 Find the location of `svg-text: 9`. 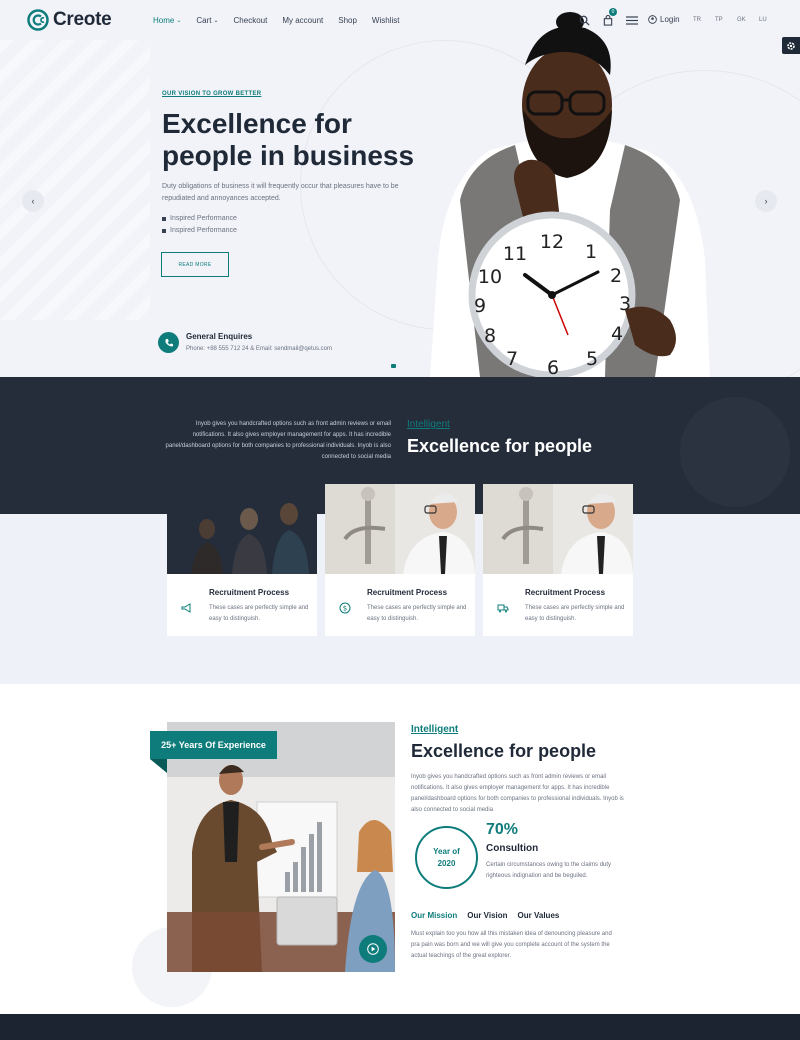

svg-text: 9 is located at coordinates (480, 306).